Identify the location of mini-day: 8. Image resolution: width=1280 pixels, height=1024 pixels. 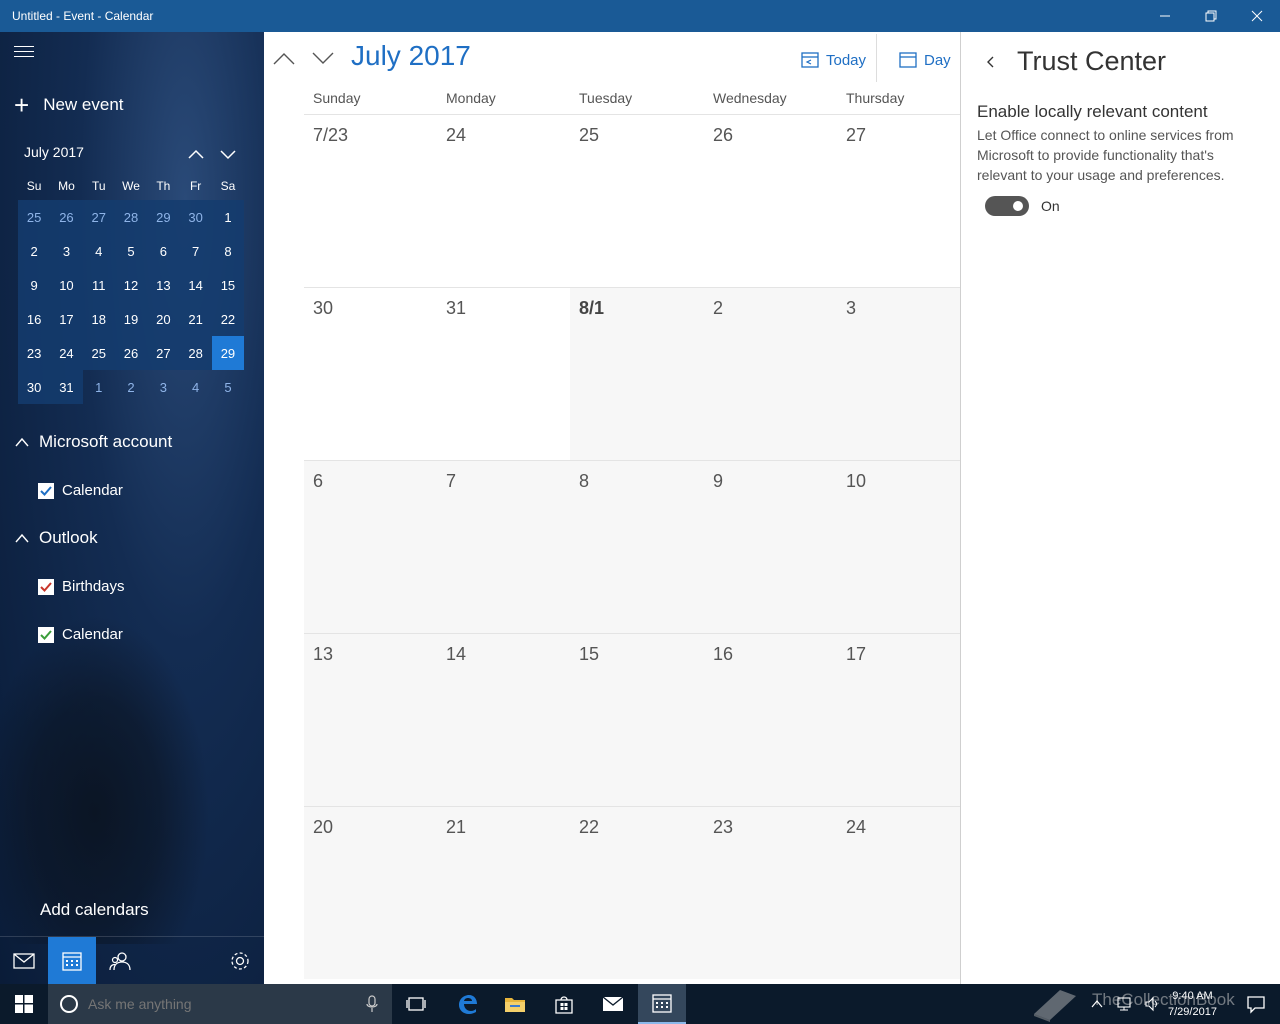
(228, 251).